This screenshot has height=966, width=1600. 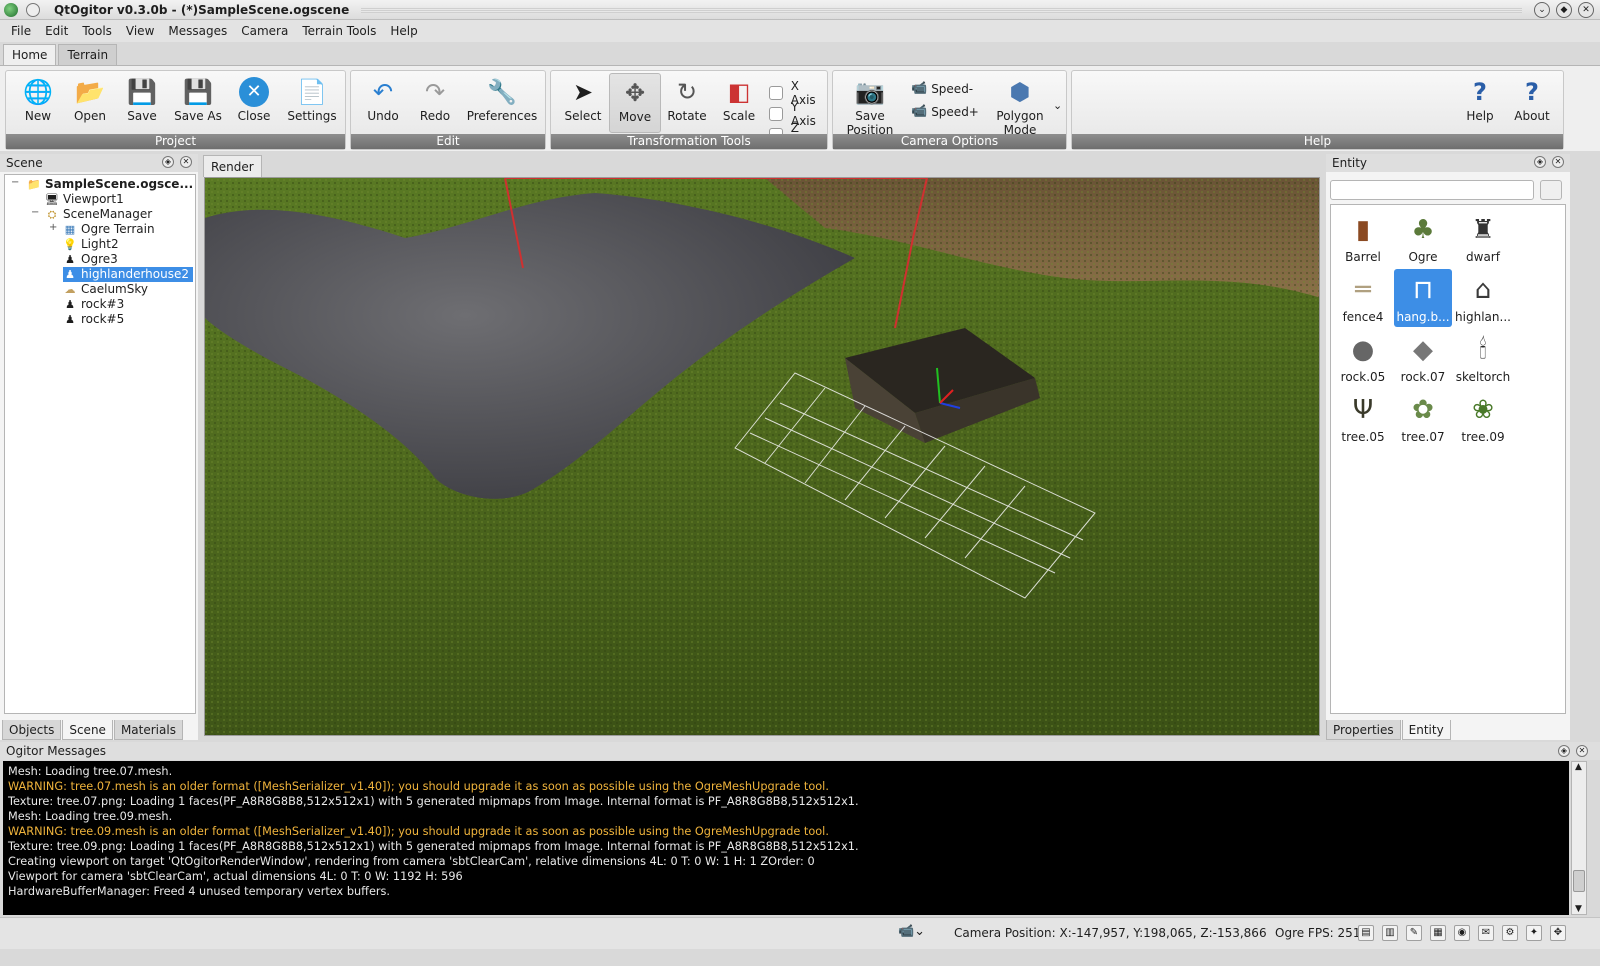 I want to click on entity-rock05: ● rock.05, so click(x=1363, y=358).